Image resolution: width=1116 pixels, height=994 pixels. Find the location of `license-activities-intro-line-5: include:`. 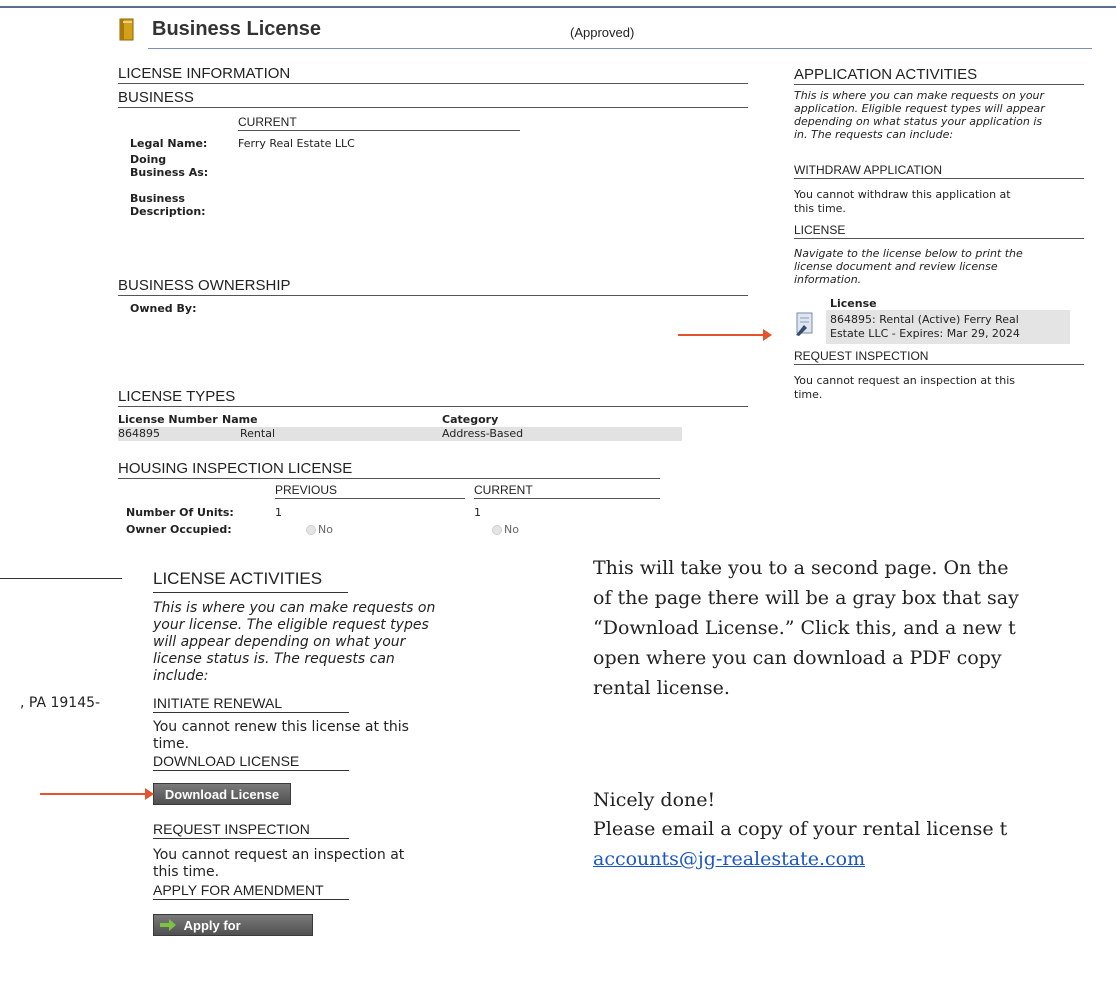

license-activities-intro-line-5: include: is located at coordinates (181, 676).